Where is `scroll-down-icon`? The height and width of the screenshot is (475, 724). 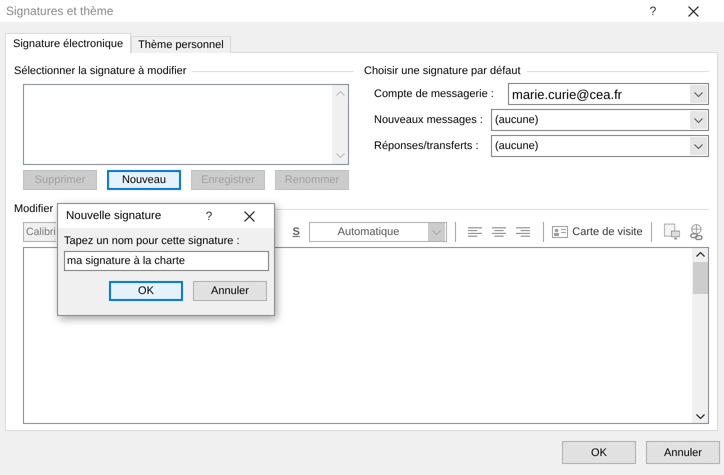 scroll-down-icon is located at coordinates (700, 416).